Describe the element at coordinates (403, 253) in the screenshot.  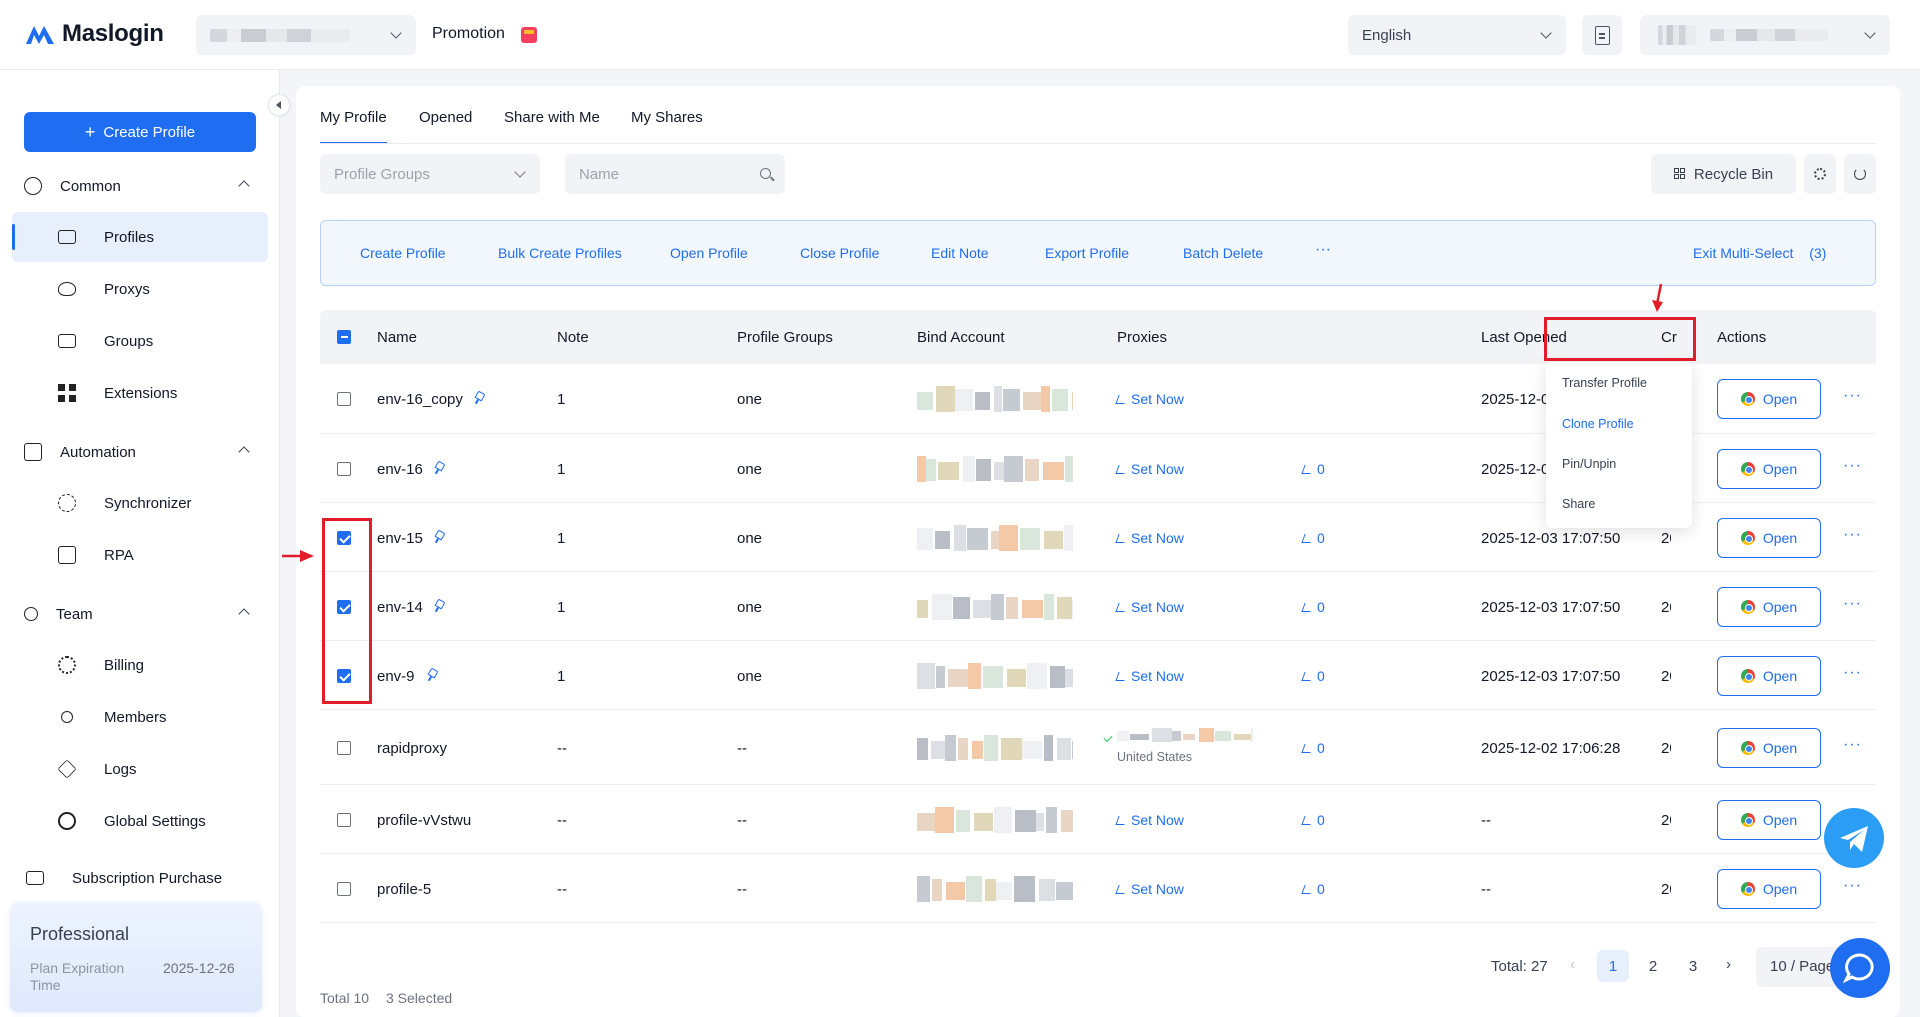
I see `bulk-create-profile: Create Profile` at that location.